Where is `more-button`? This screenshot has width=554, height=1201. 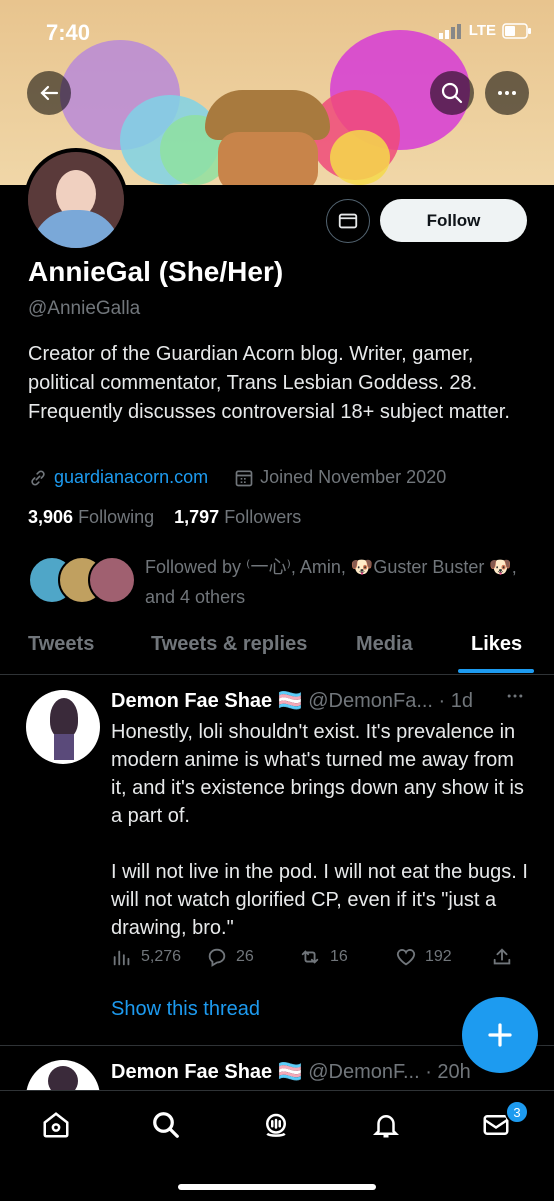 more-button is located at coordinates (507, 93).